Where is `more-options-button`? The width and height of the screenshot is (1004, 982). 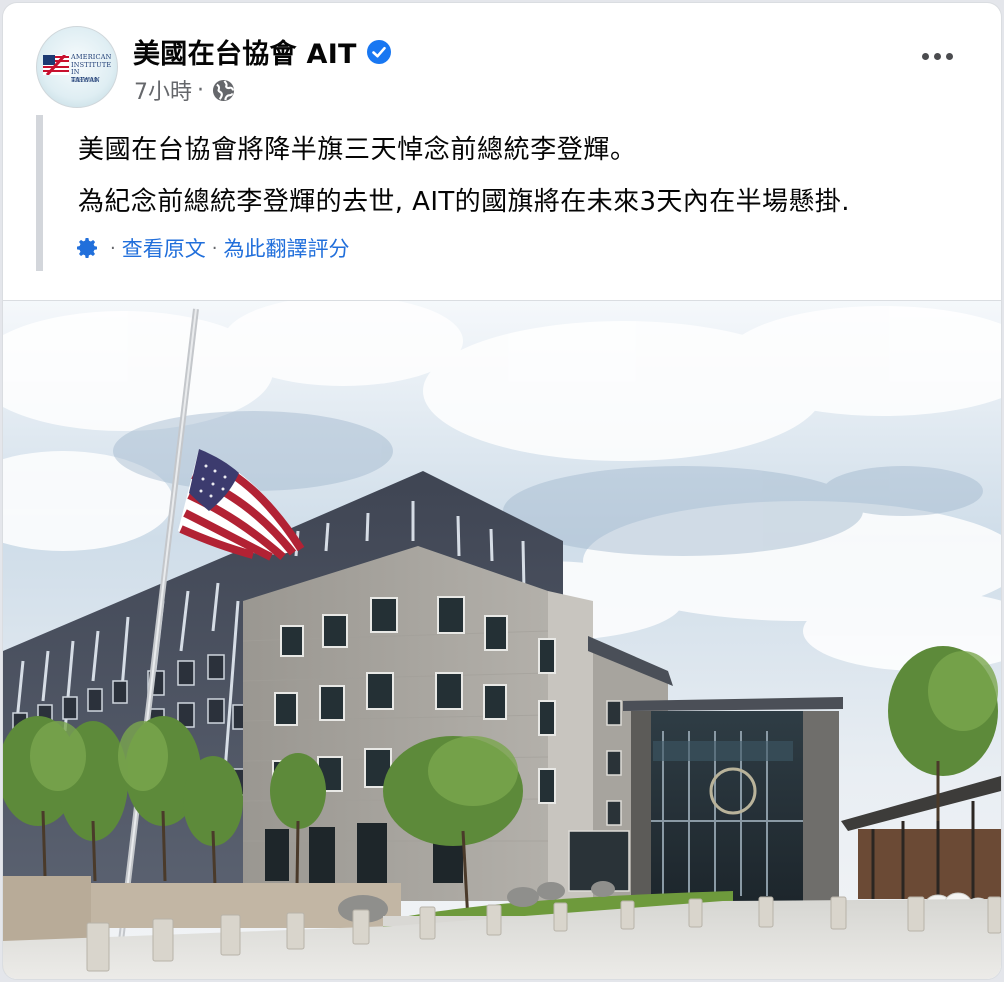
more-options-button is located at coordinates (937, 56).